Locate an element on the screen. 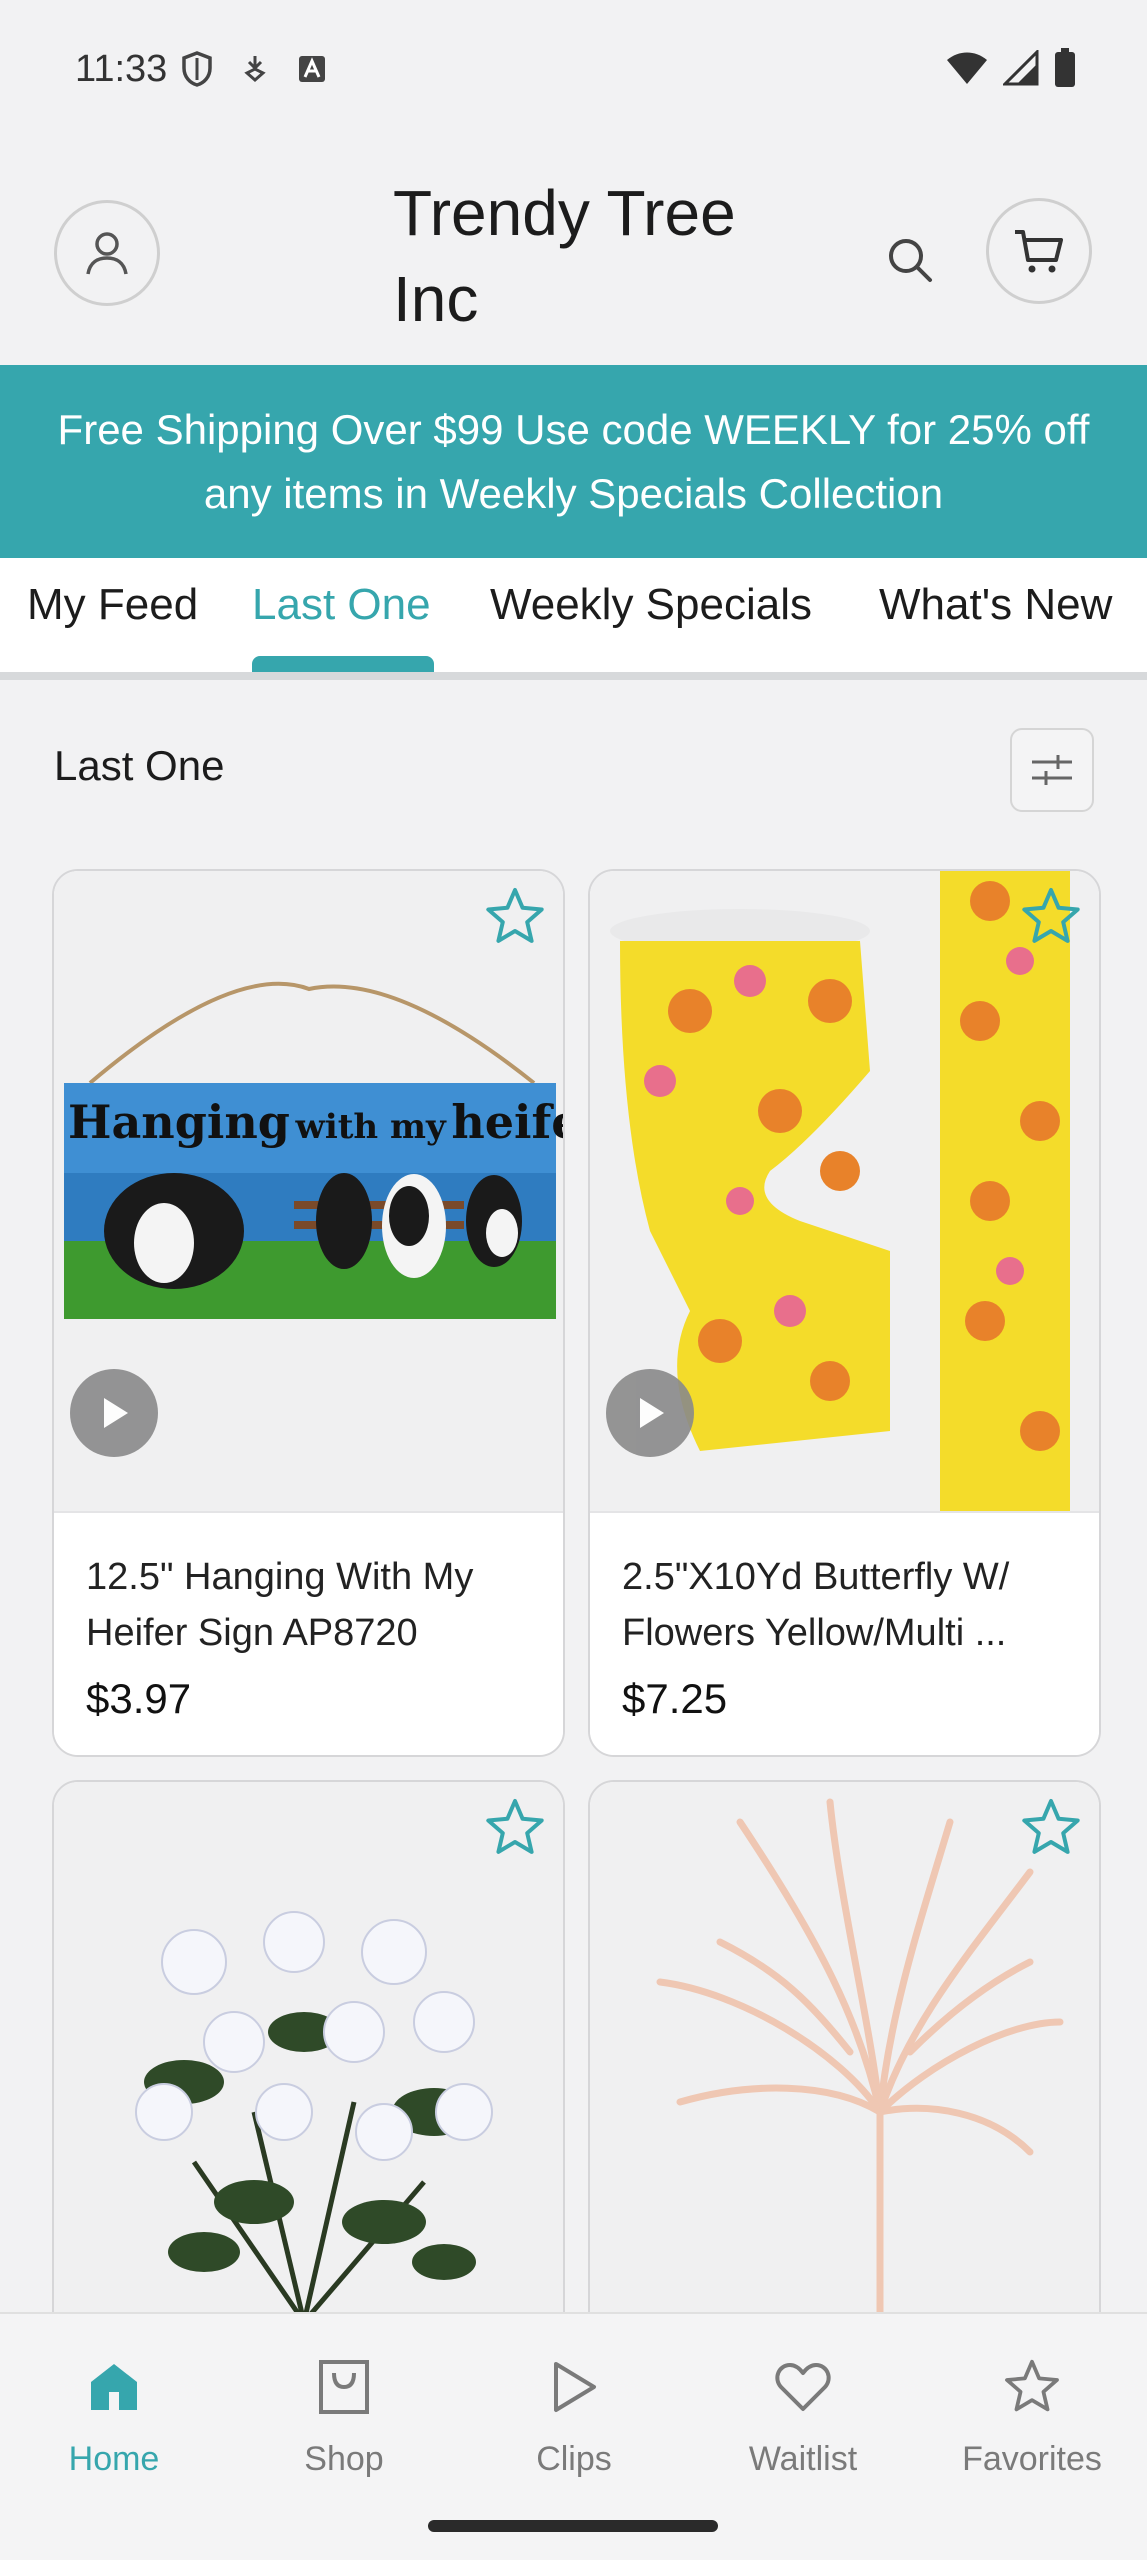 This screenshot has height=2560, width=1147. active-tab-indicator is located at coordinates (343, 664).